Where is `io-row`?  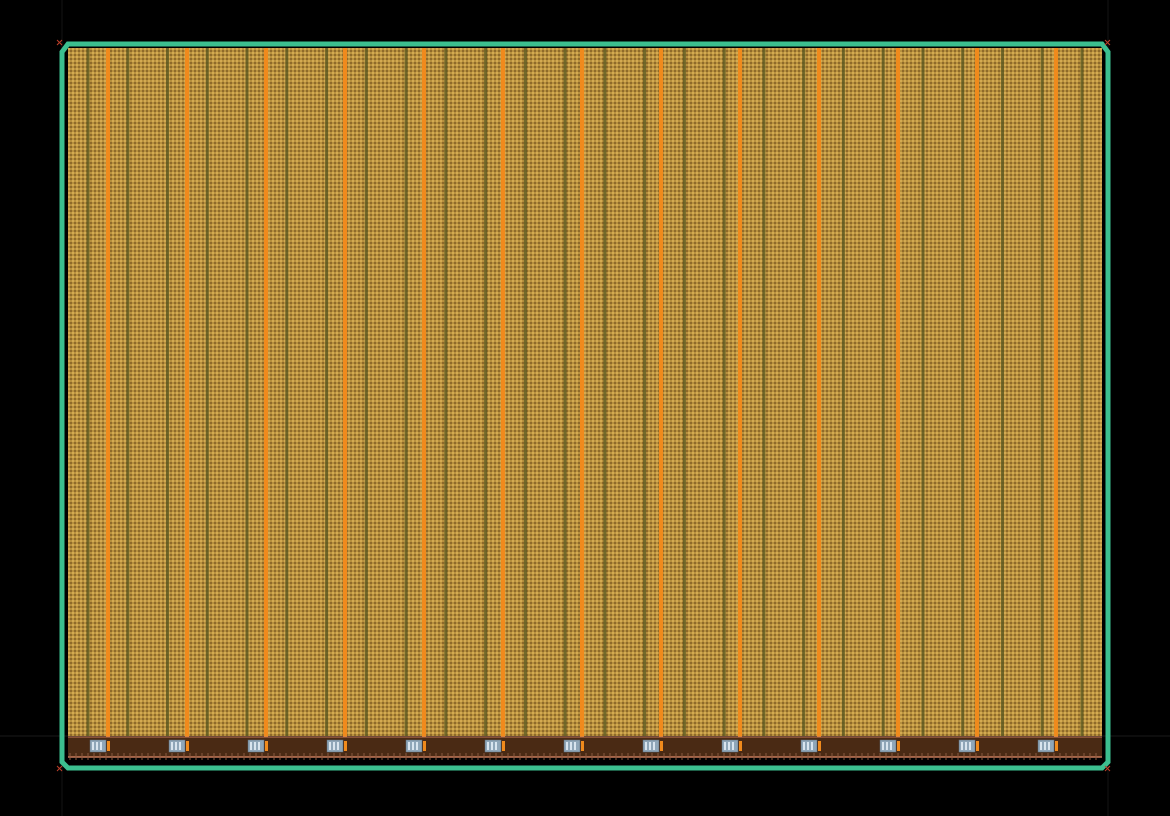 io-row is located at coordinates (585, 747).